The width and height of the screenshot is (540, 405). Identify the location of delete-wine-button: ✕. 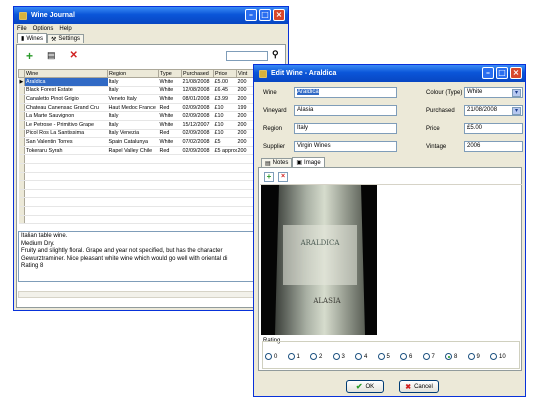
(74, 55).